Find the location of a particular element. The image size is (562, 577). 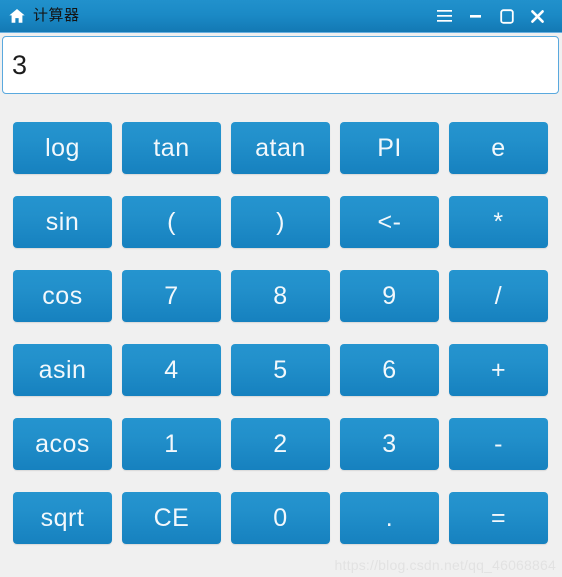

menu-button is located at coordinates (444, 16).